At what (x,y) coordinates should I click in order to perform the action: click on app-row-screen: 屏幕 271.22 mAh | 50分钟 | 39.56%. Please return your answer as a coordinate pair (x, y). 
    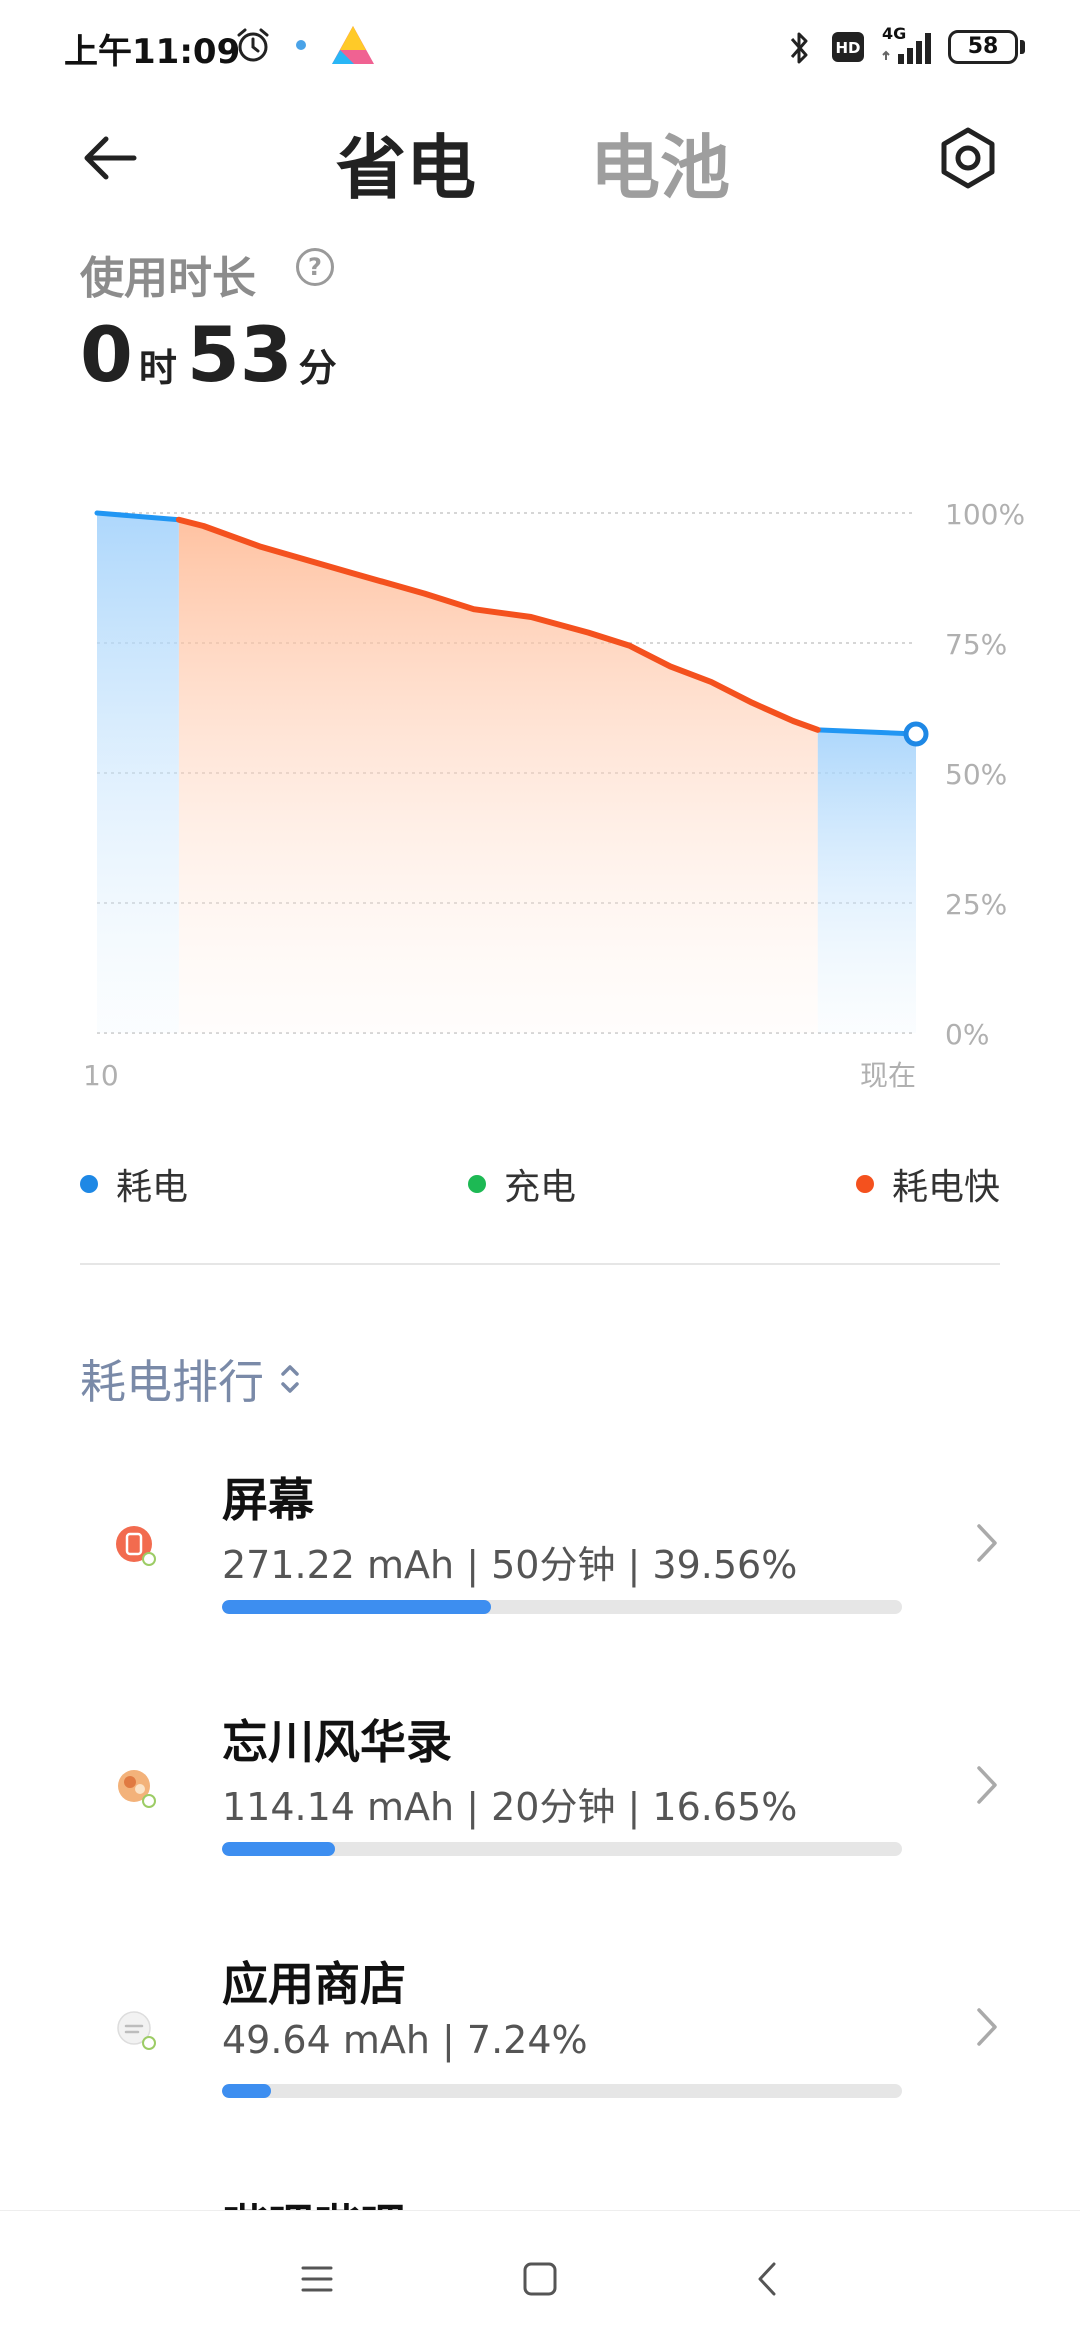
    Looking at the image, I should click on (540, 1558).